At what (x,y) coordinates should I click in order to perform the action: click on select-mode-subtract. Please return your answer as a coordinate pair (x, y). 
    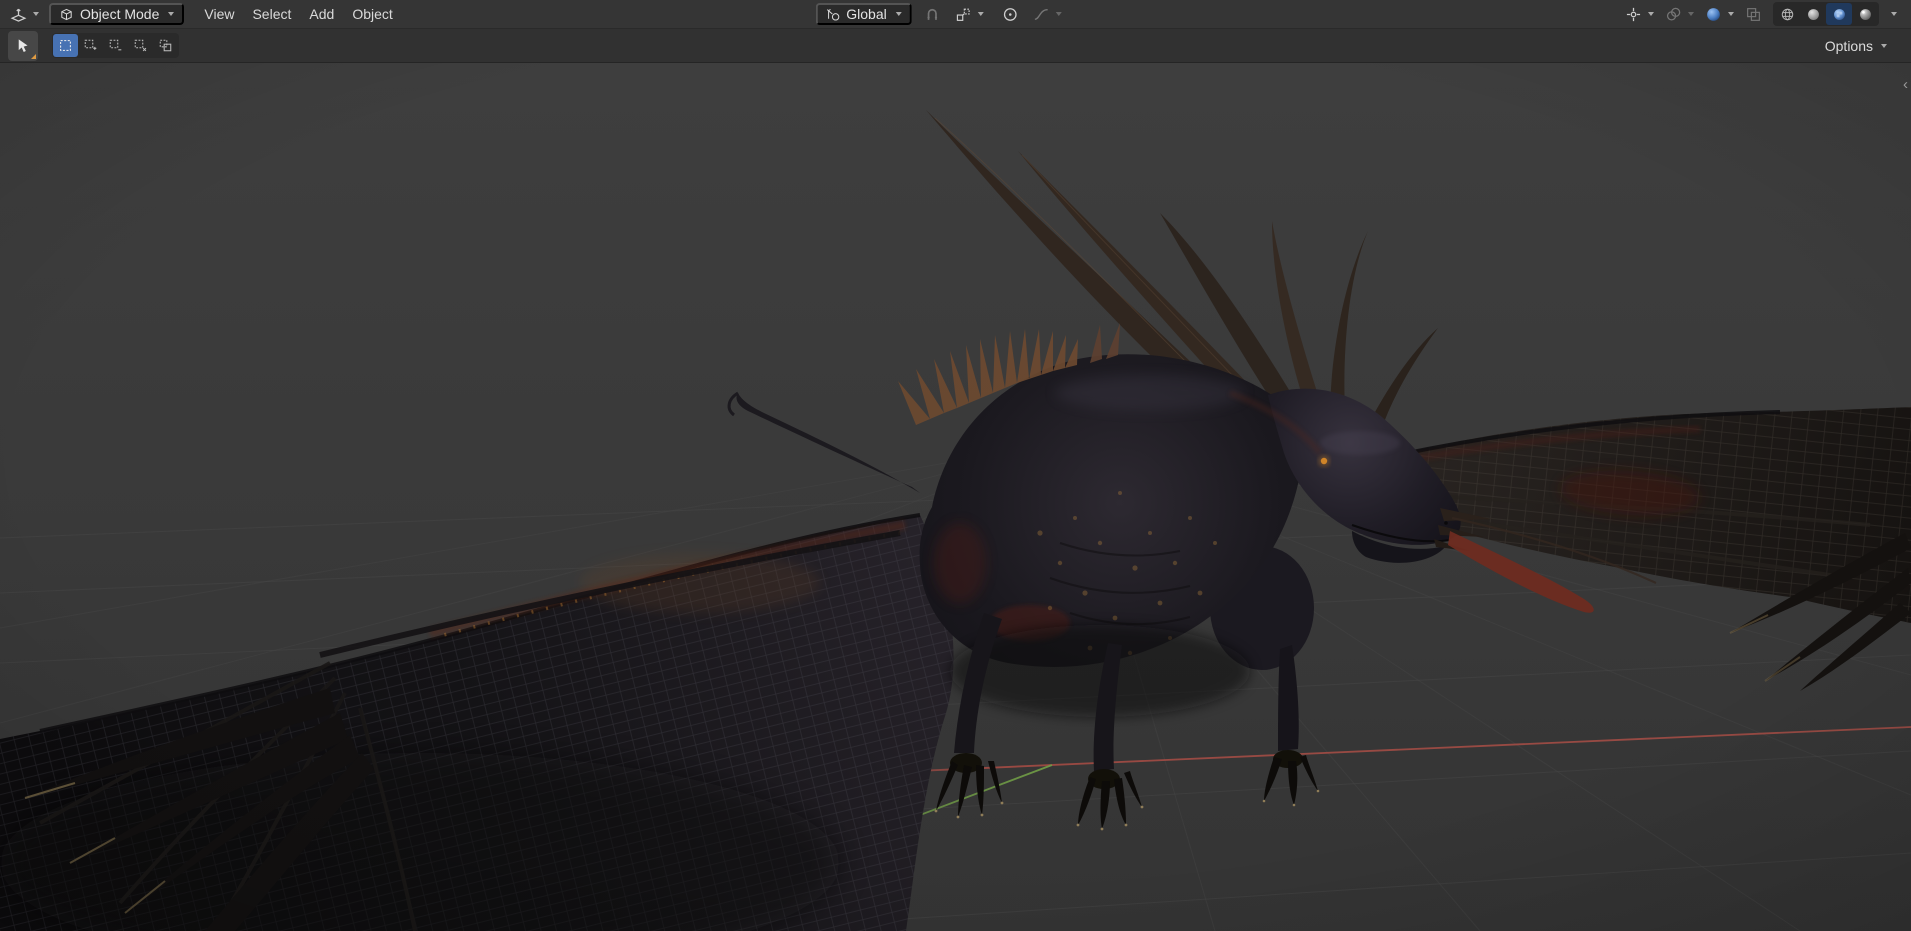
    Looking at the image, I should click on (115, 45).